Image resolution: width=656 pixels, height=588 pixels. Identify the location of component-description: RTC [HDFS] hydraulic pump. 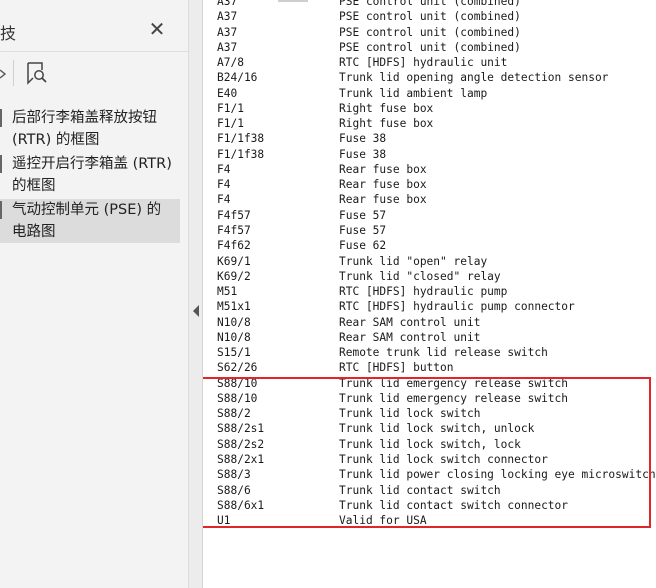
(423, 292).